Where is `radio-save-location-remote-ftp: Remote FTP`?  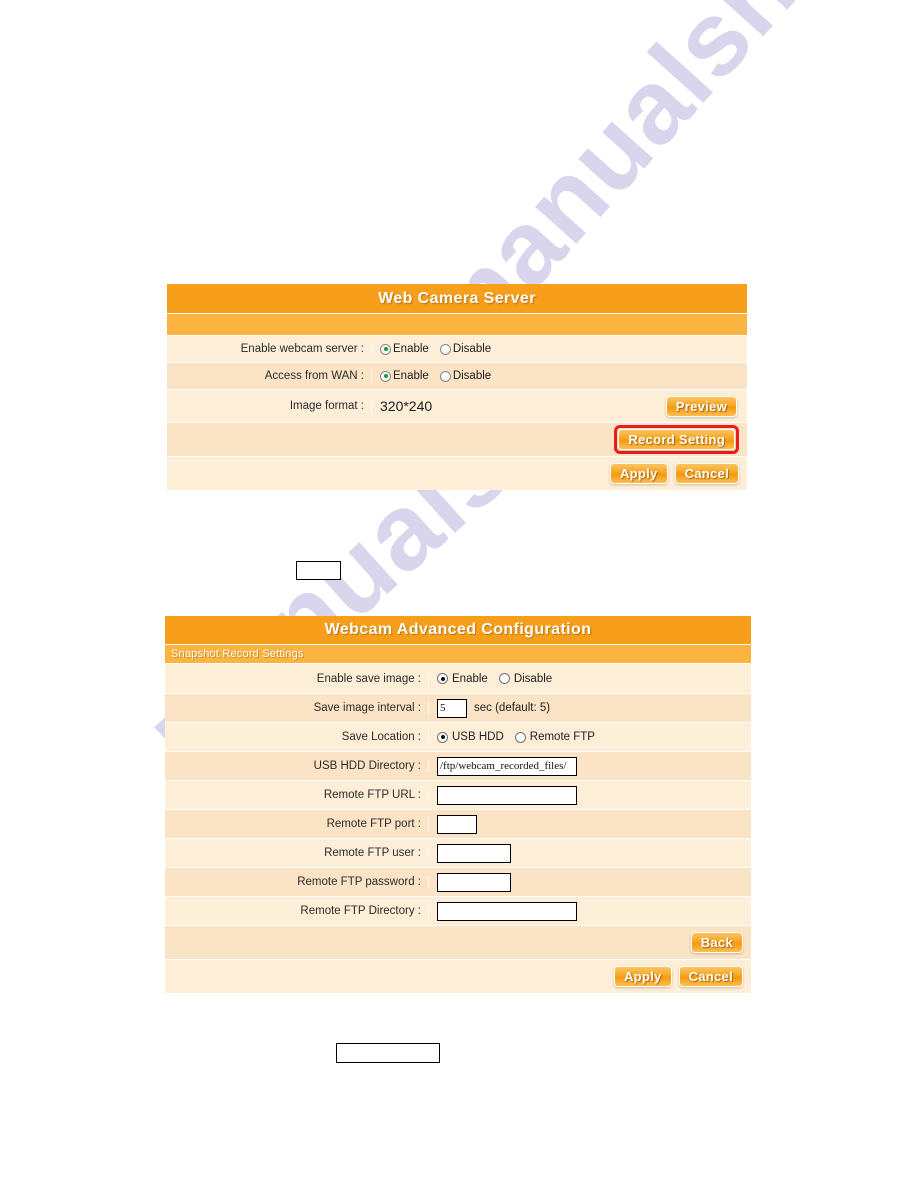
radio-save-location-remote-ftp: Remote FTP is located at coordinates (554, 737).